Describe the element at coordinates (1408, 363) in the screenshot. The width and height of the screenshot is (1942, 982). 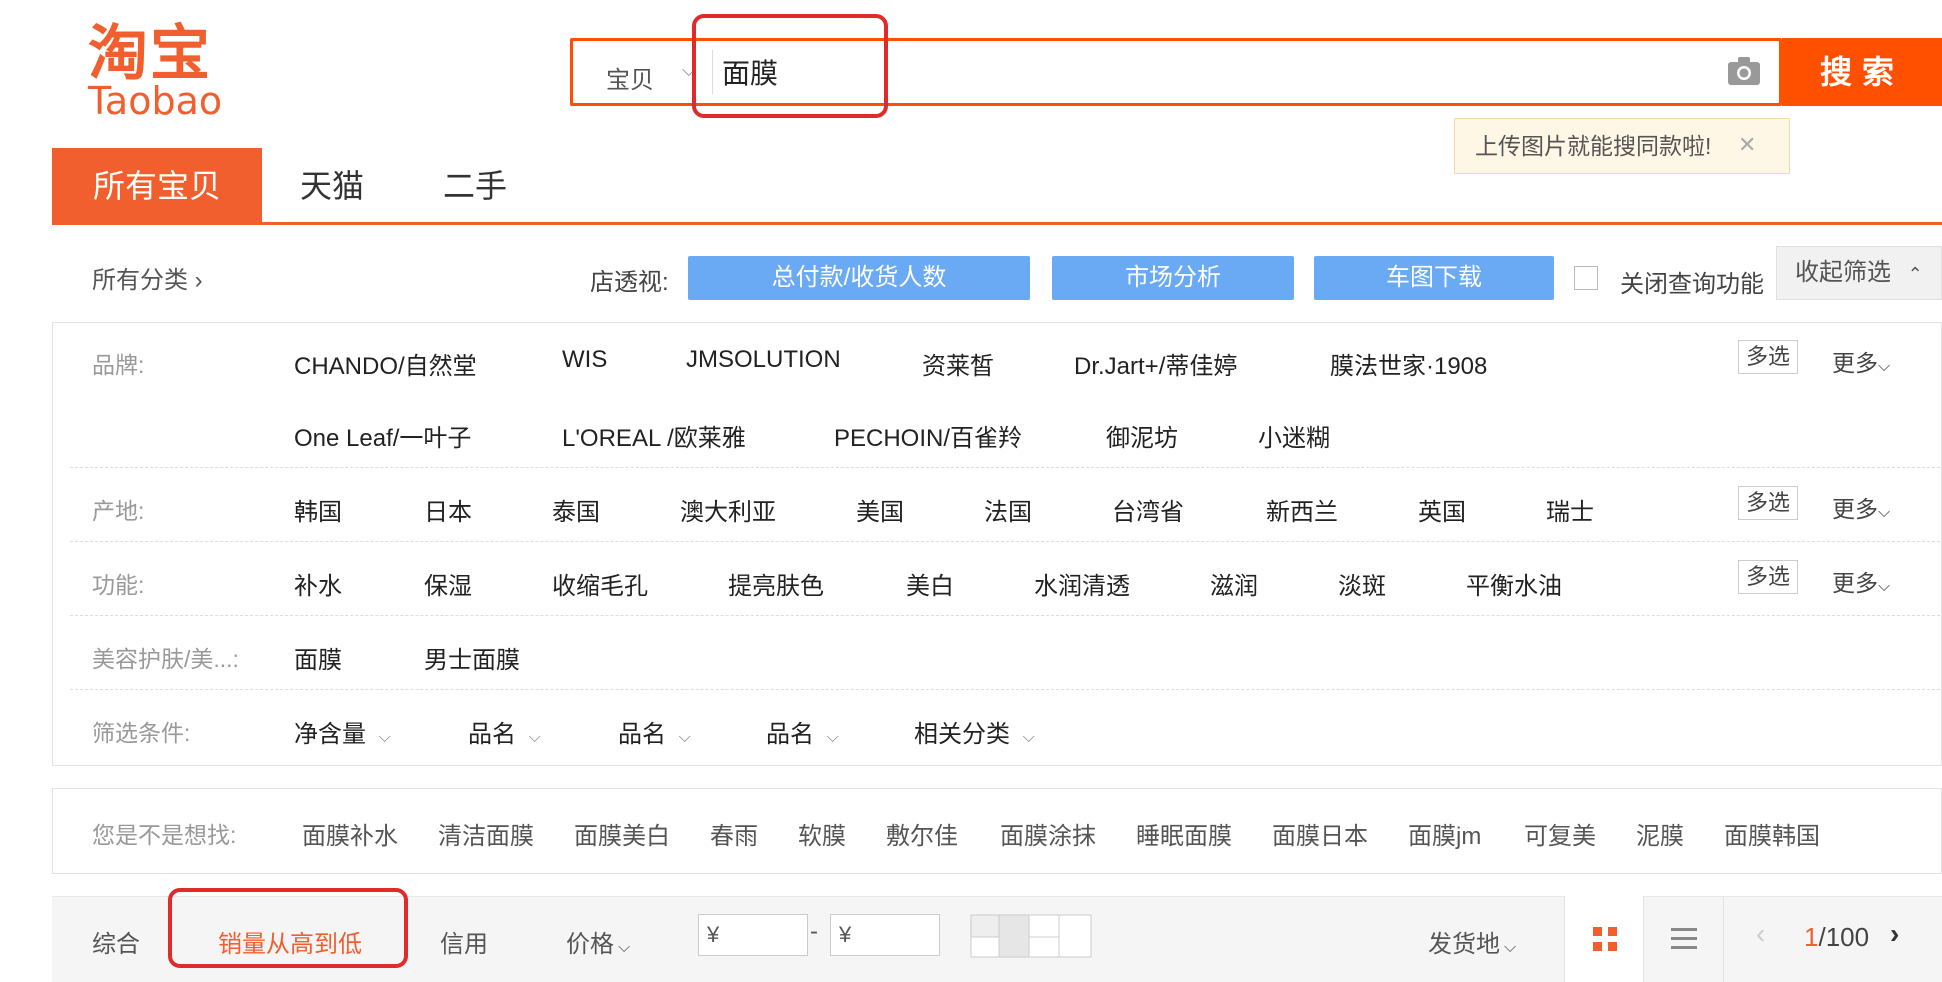
I see `brand-item: 膜法世家·1908` at that location.